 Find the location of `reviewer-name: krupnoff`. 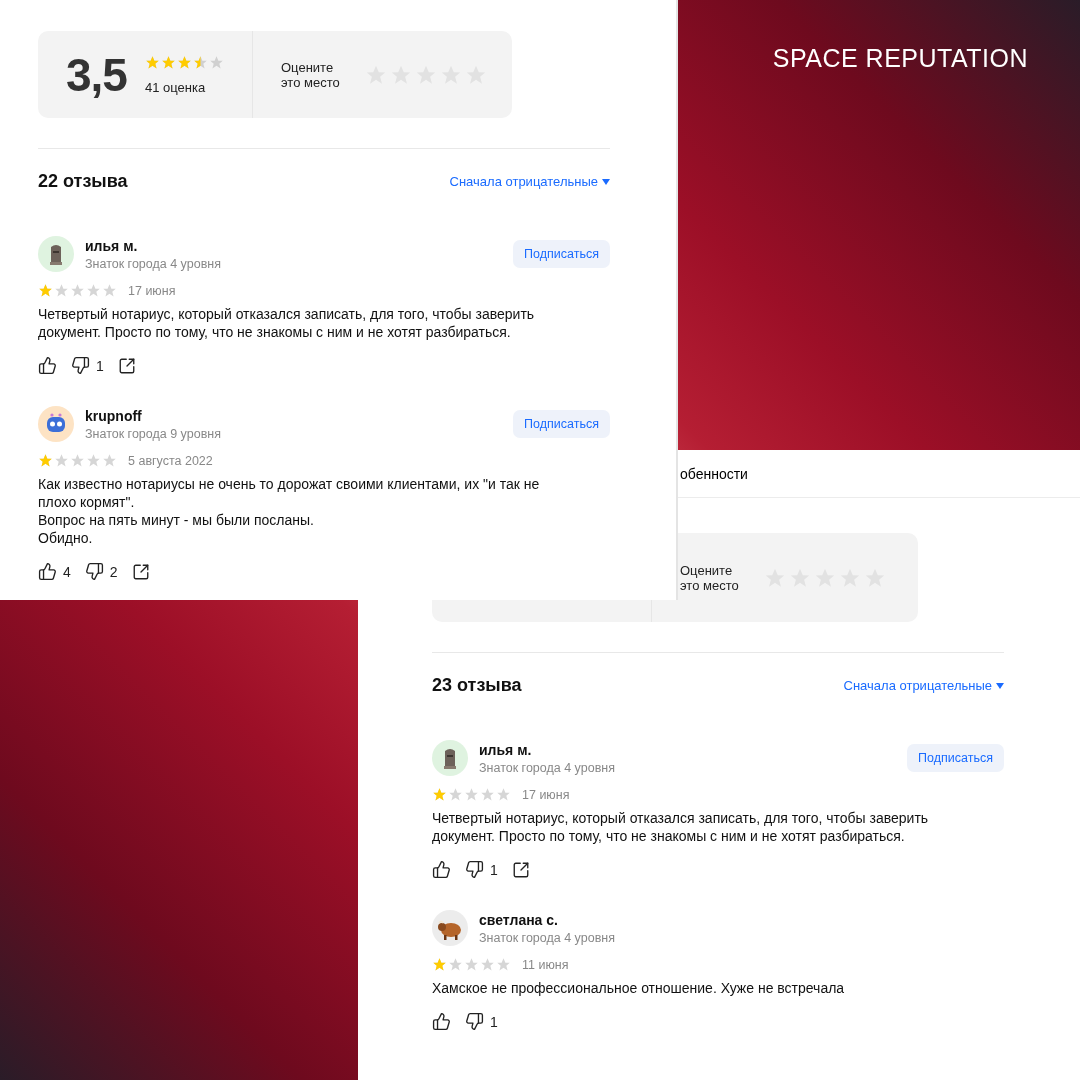

reviewer-name: krupnoff is located at coordinates (114, 415).